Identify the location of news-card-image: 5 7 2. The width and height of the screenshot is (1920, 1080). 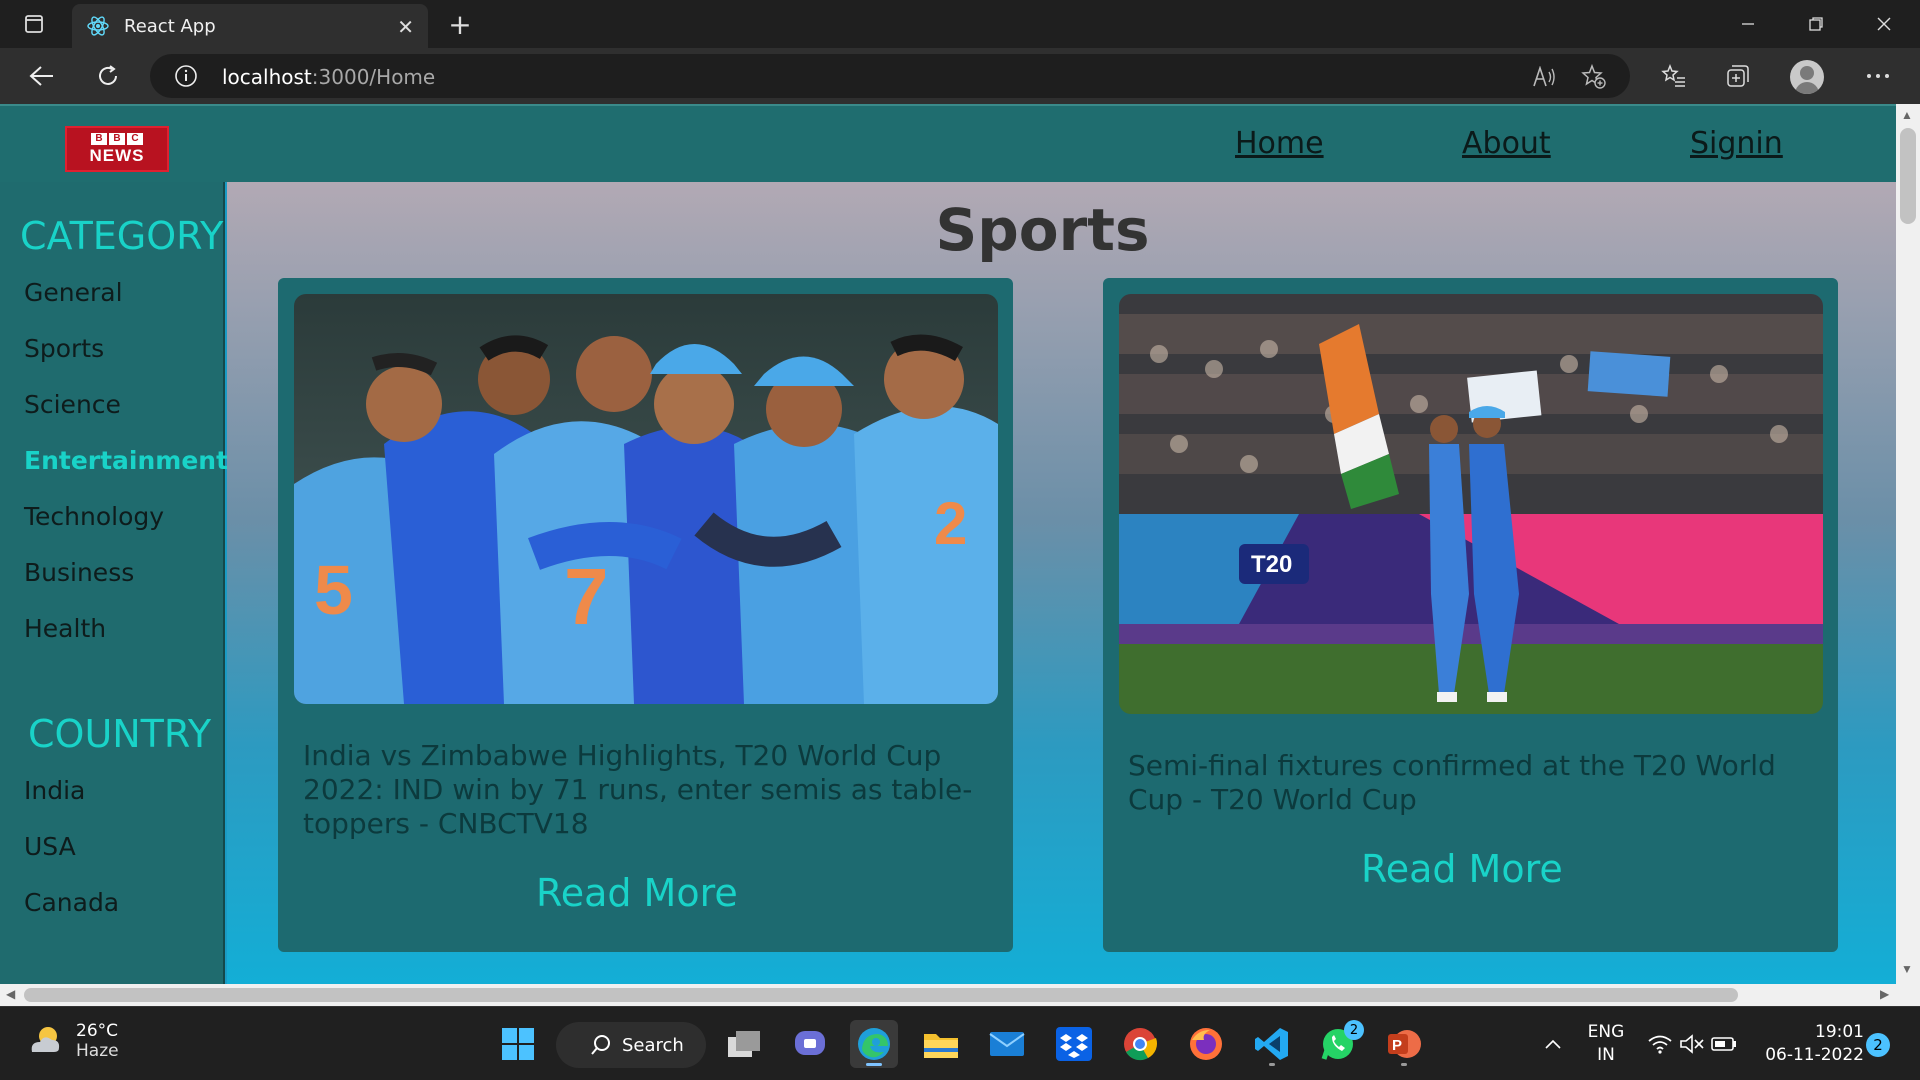
(646, 499).